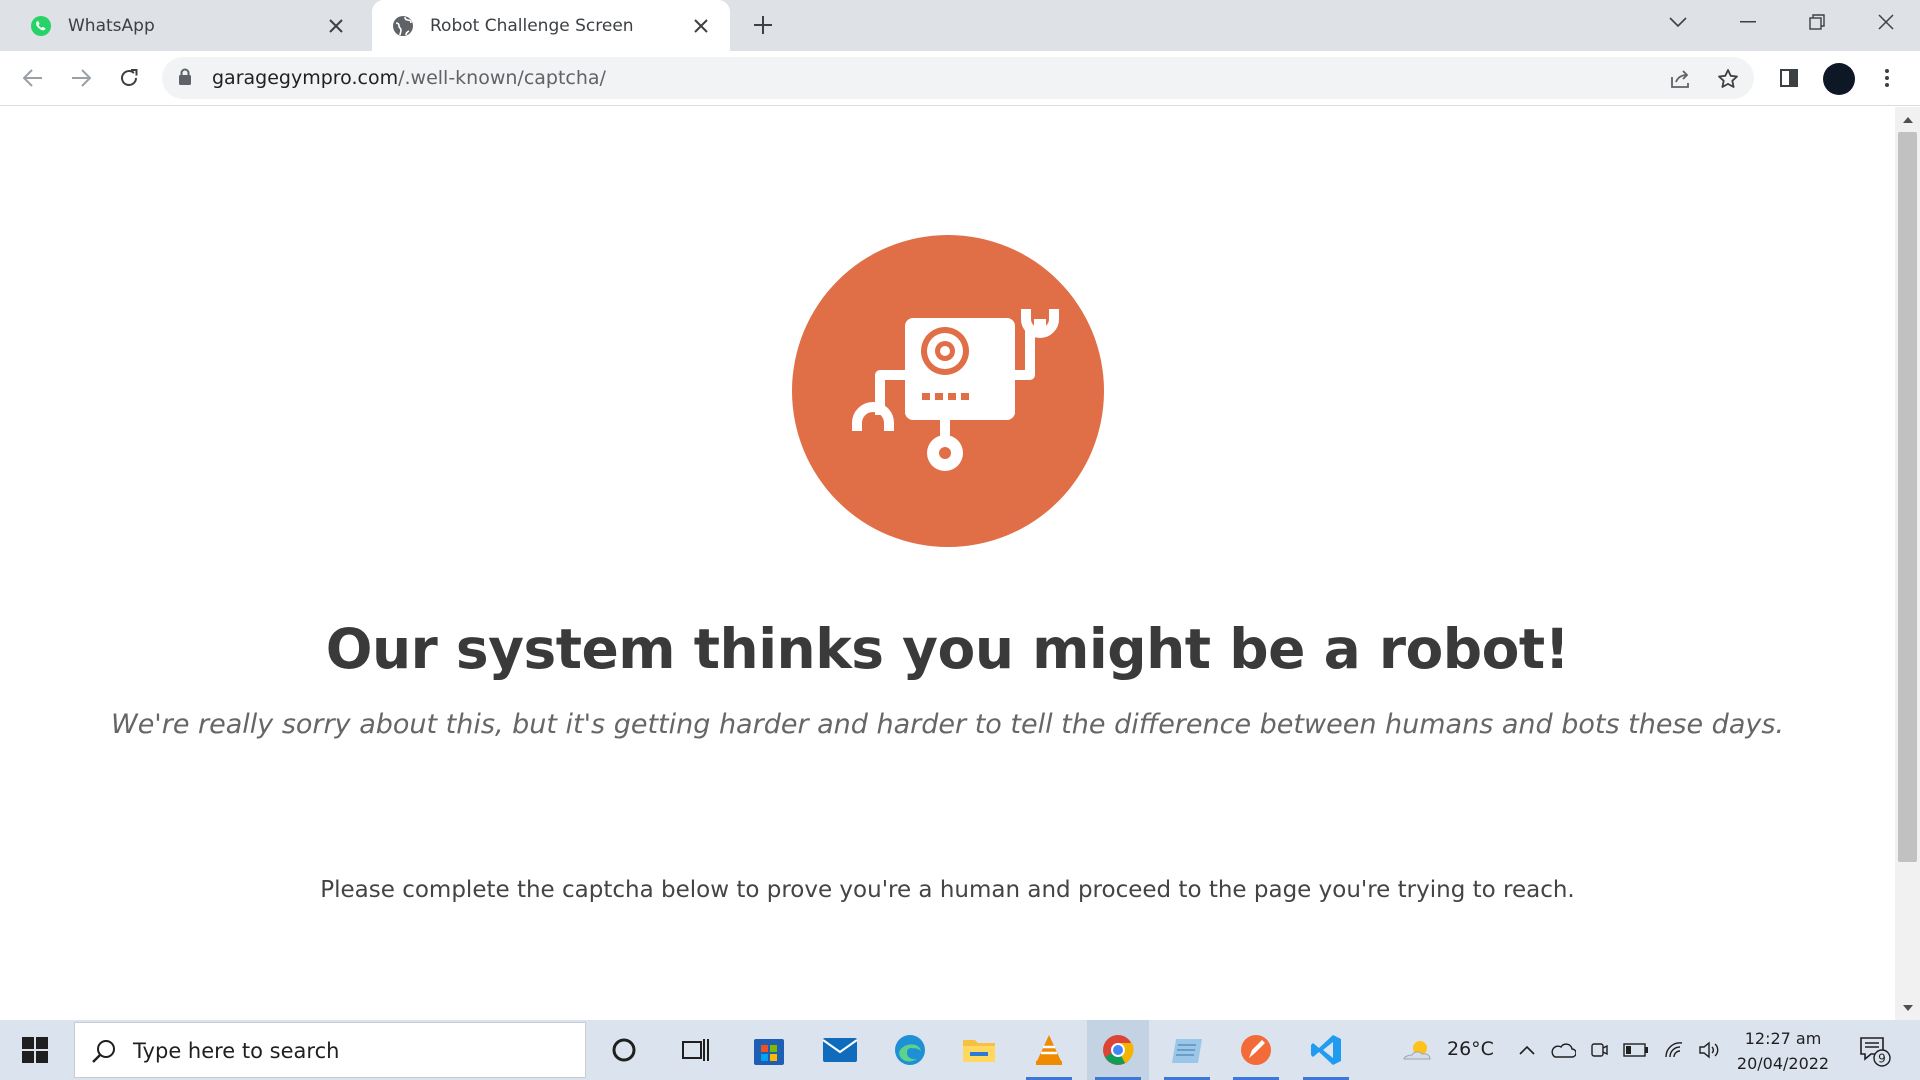  Describe the element at coordinates (236, 1051) in the screenshot. I see `search-placeholder: Type here to search` at that location.